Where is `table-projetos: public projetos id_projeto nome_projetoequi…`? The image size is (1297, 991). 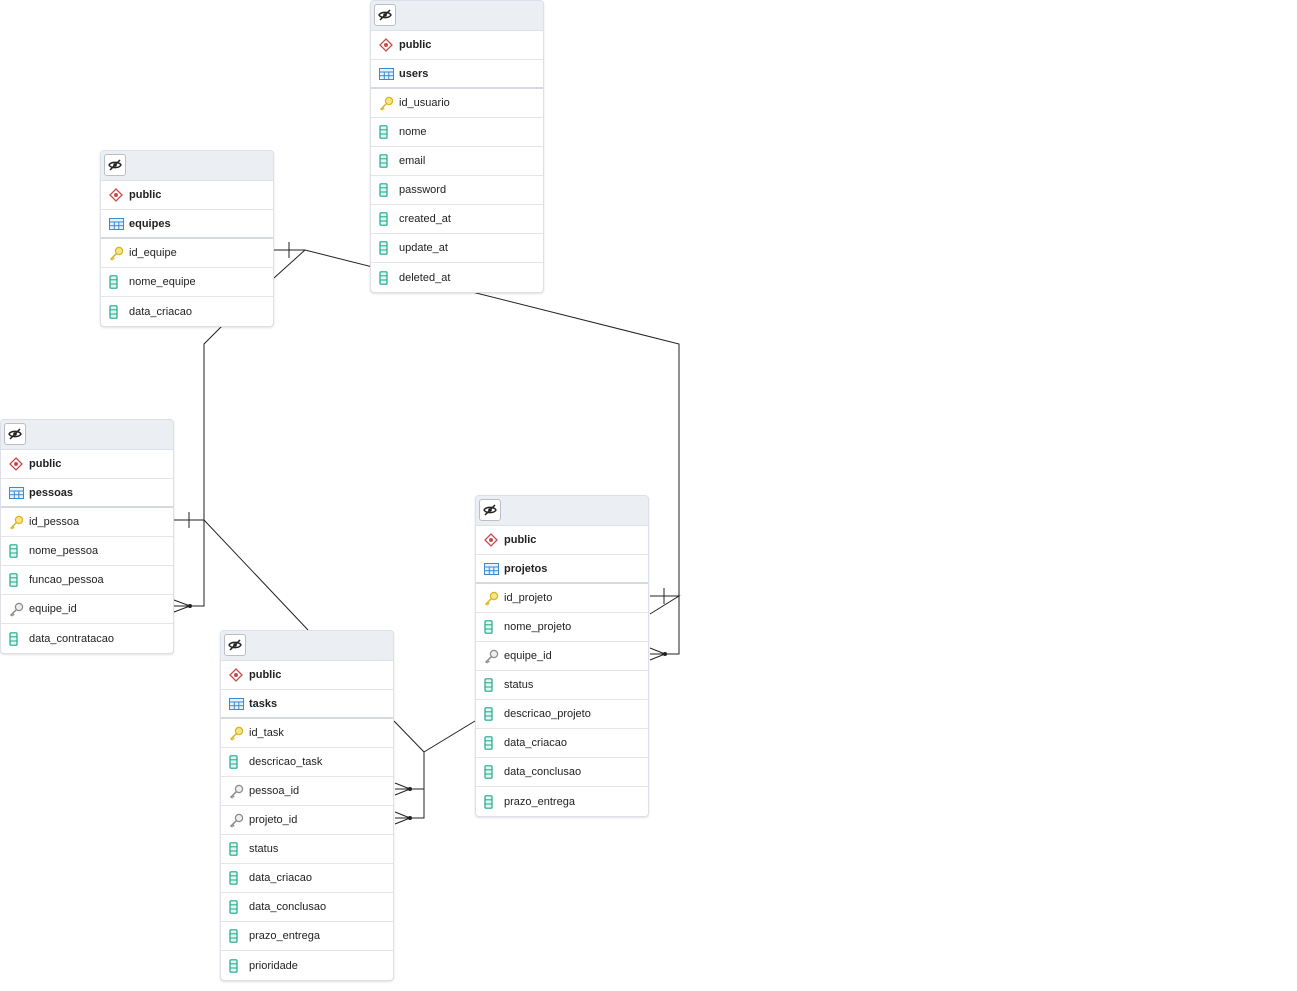 table-projetos: public projetos id_projeto nome_projetoequi… is located at coordinates (562, 656).